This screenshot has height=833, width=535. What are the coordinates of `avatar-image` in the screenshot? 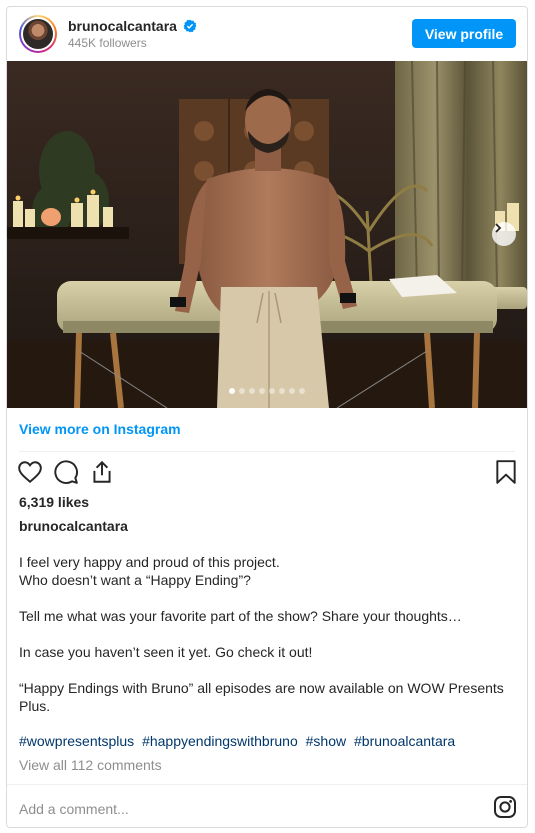 It's located at (38, 34).